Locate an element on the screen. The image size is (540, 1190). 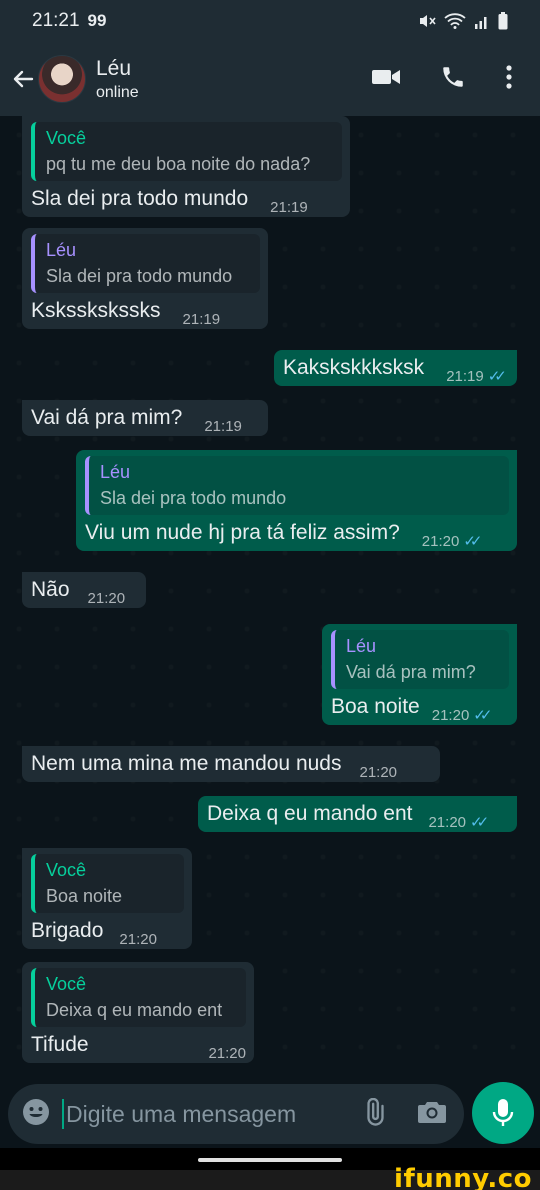
emoji-button is located at coordinates (36, 1114).